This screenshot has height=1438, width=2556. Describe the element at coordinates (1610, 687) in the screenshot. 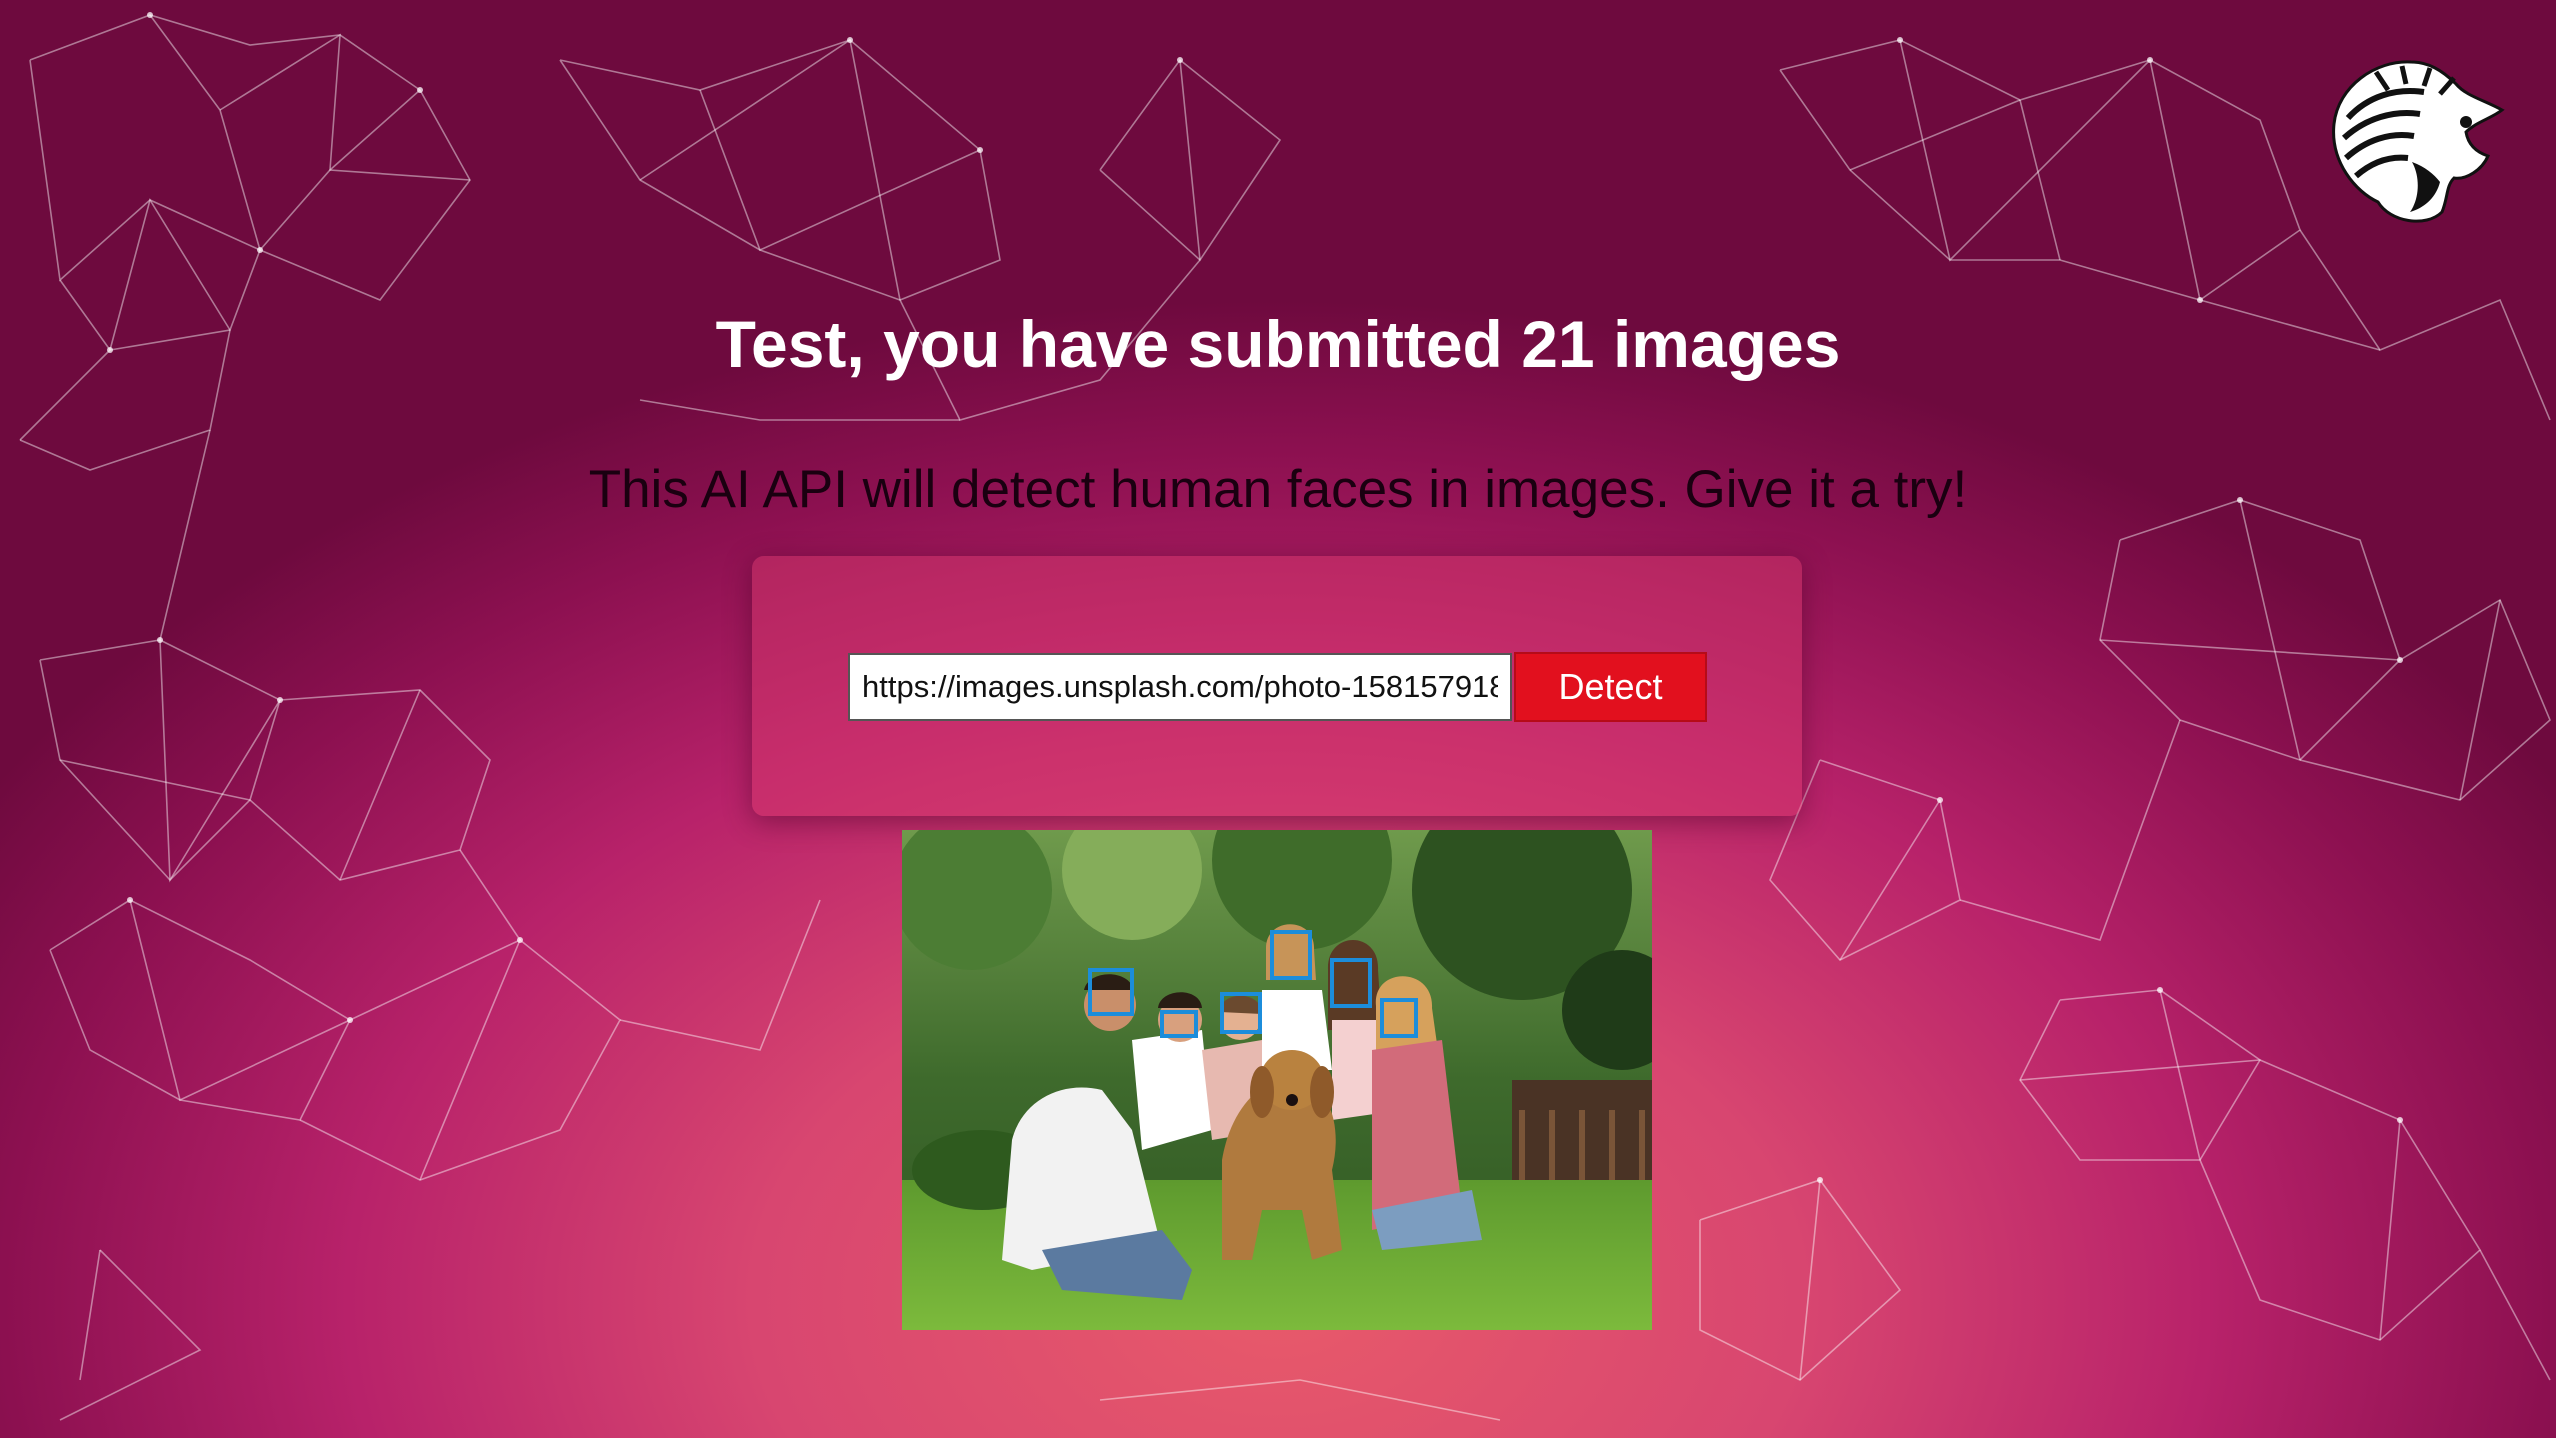

I see `detect-button: Detect` at that location.